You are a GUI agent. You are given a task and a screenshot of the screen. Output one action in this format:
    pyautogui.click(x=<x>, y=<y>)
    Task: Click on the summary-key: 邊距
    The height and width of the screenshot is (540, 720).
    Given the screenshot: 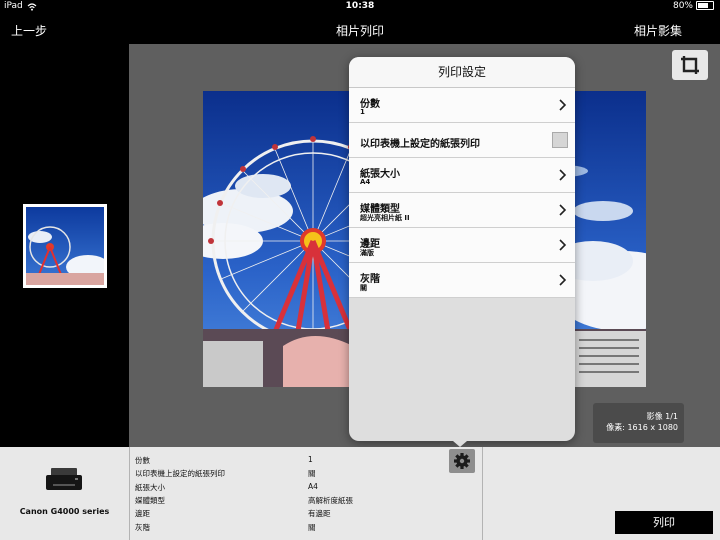 What is the action you would take?
    pyautogui.click(x=142, y=513)
    